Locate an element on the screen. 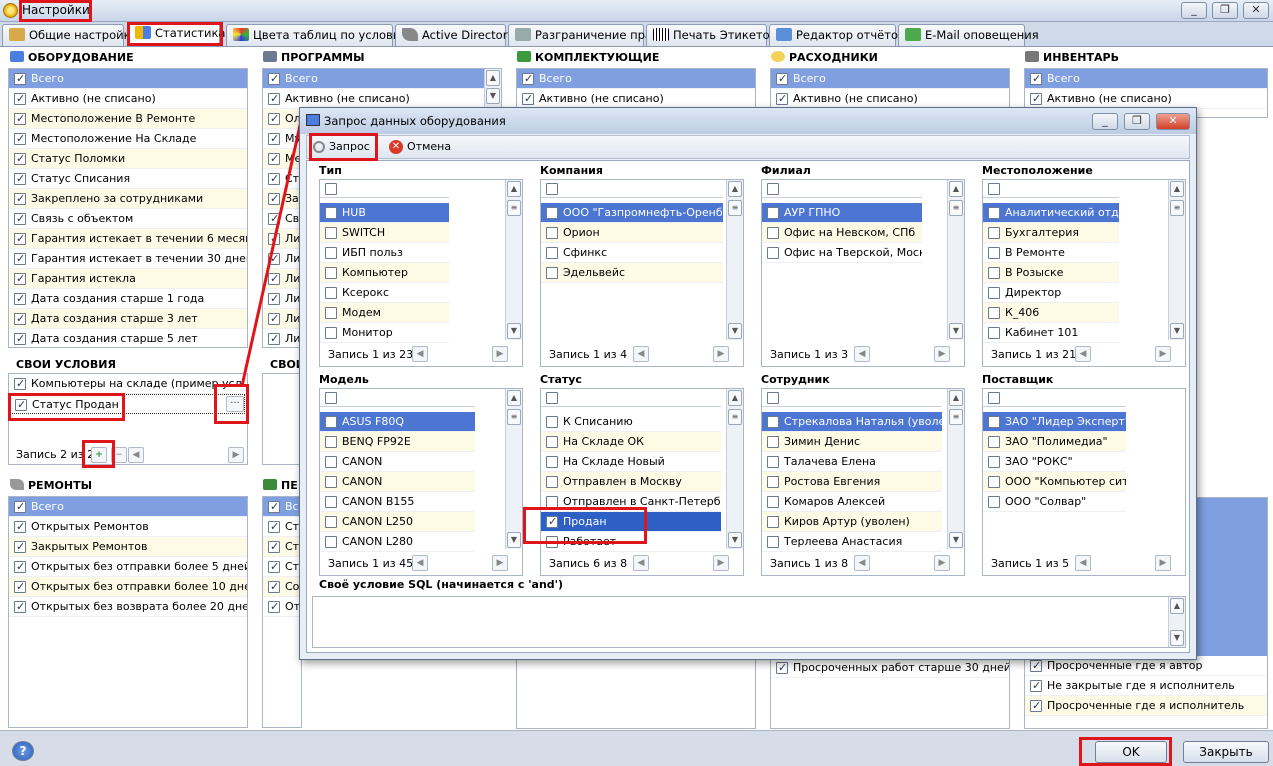 The width and height of the screenshot is (1273, 766). add-condition-button: + is located at coordinates (99, 455).